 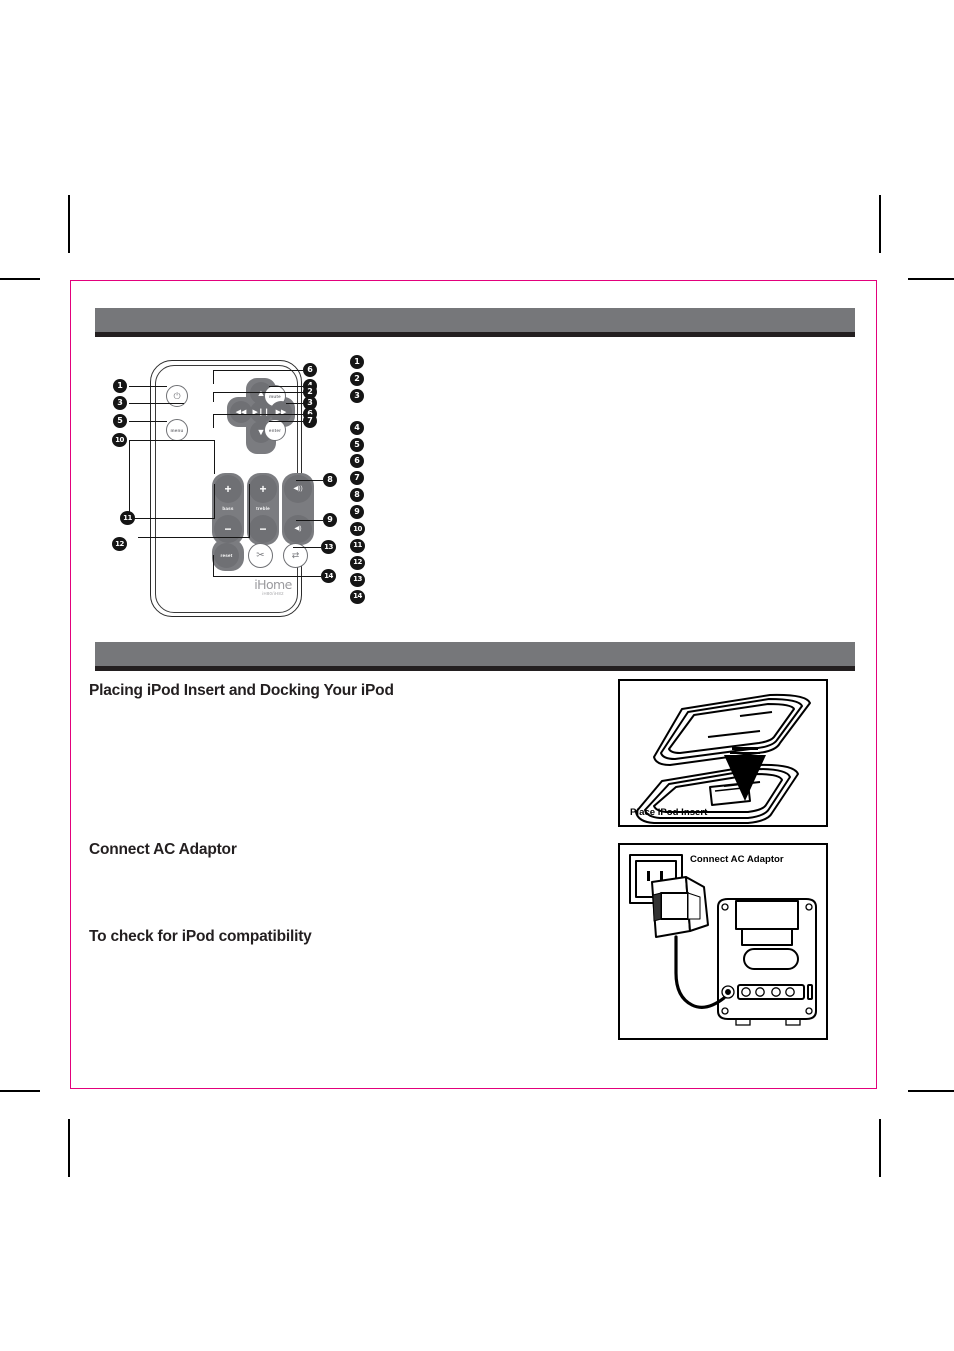 What do you see at coordinates (440, 427) in the screenshot?
I see `legend-item: 4` at bounding box center [440, 427].